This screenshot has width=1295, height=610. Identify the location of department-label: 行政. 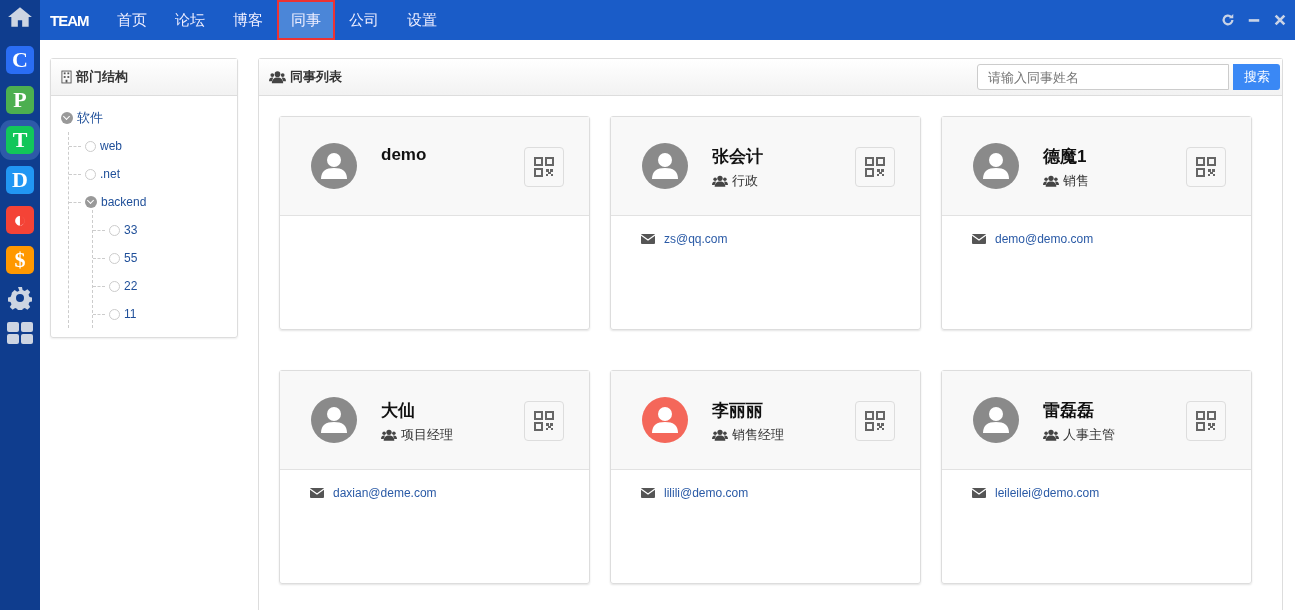
(745, 181).